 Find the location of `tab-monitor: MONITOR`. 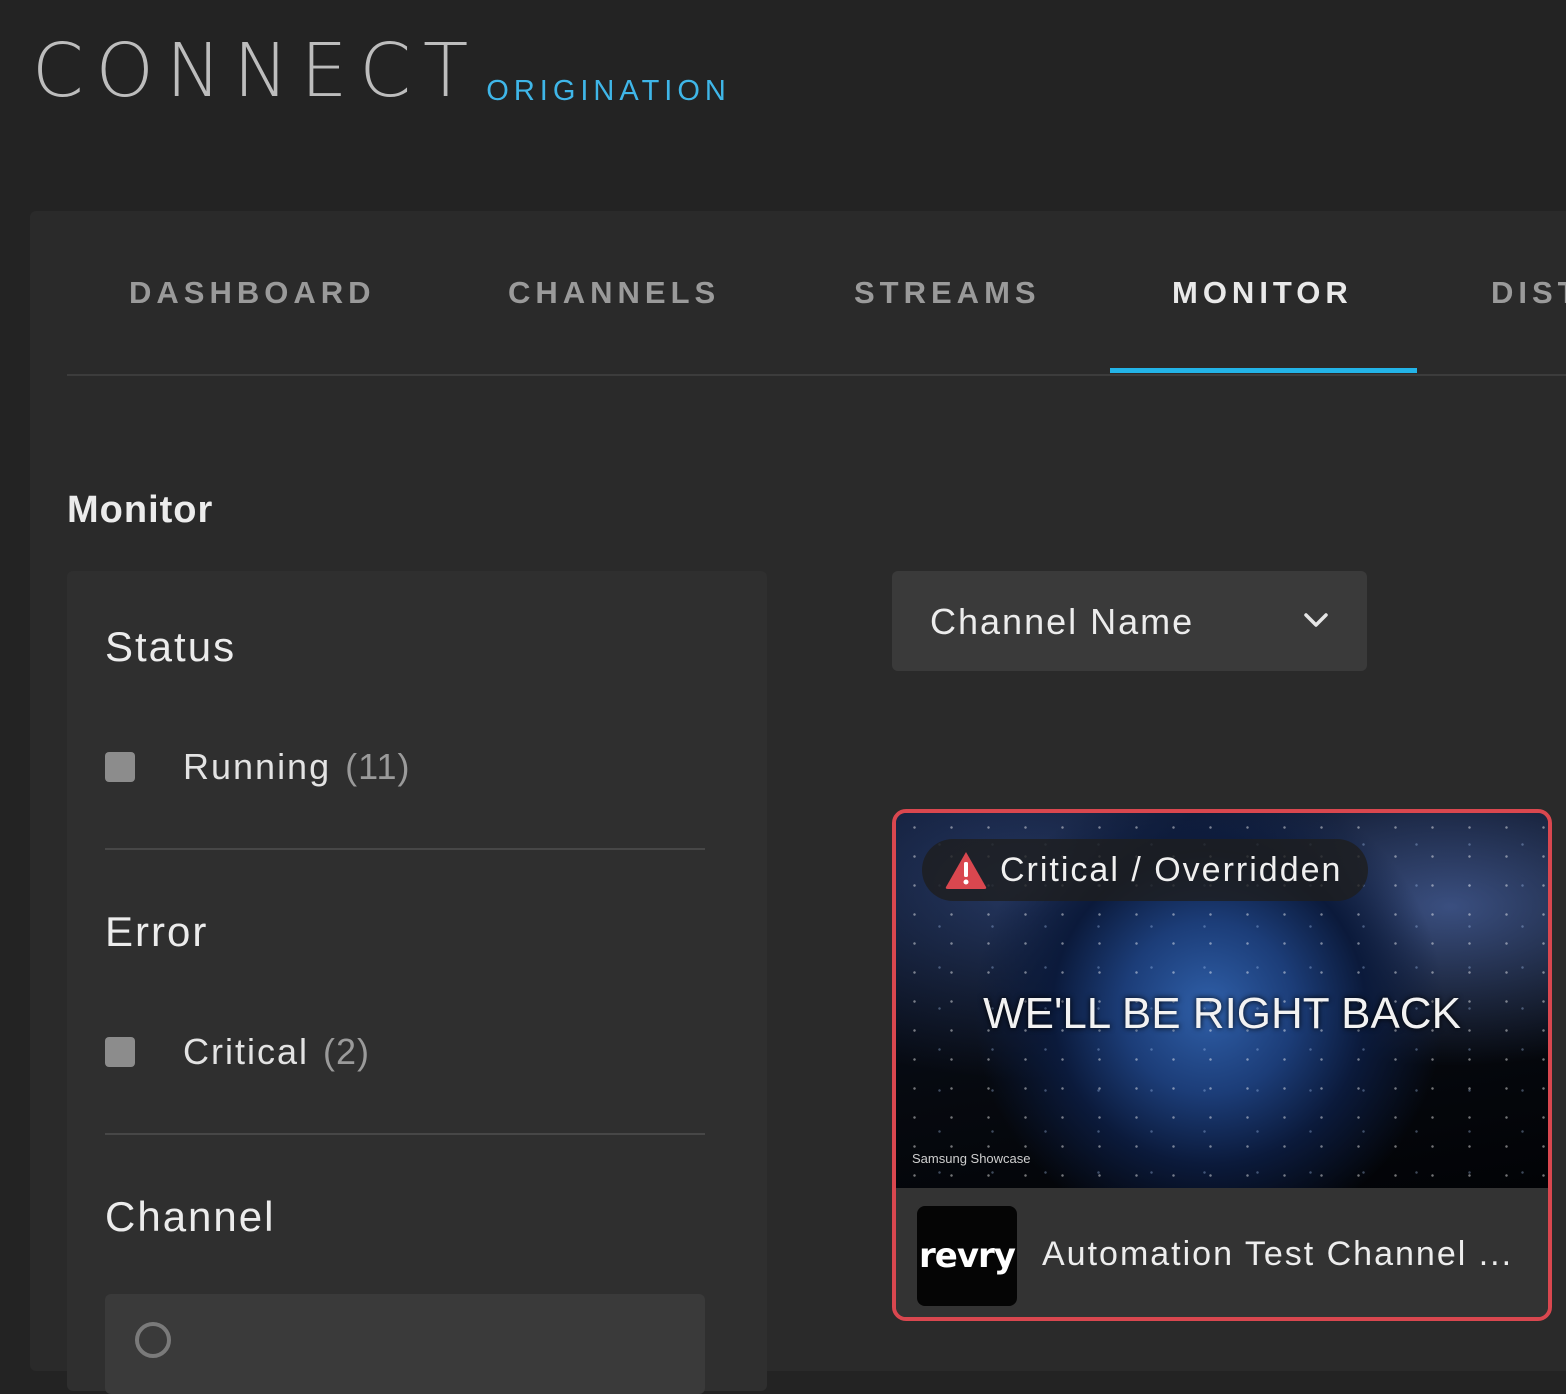

tab-monitor: MONITOR is located at coordinates (1262, 293).